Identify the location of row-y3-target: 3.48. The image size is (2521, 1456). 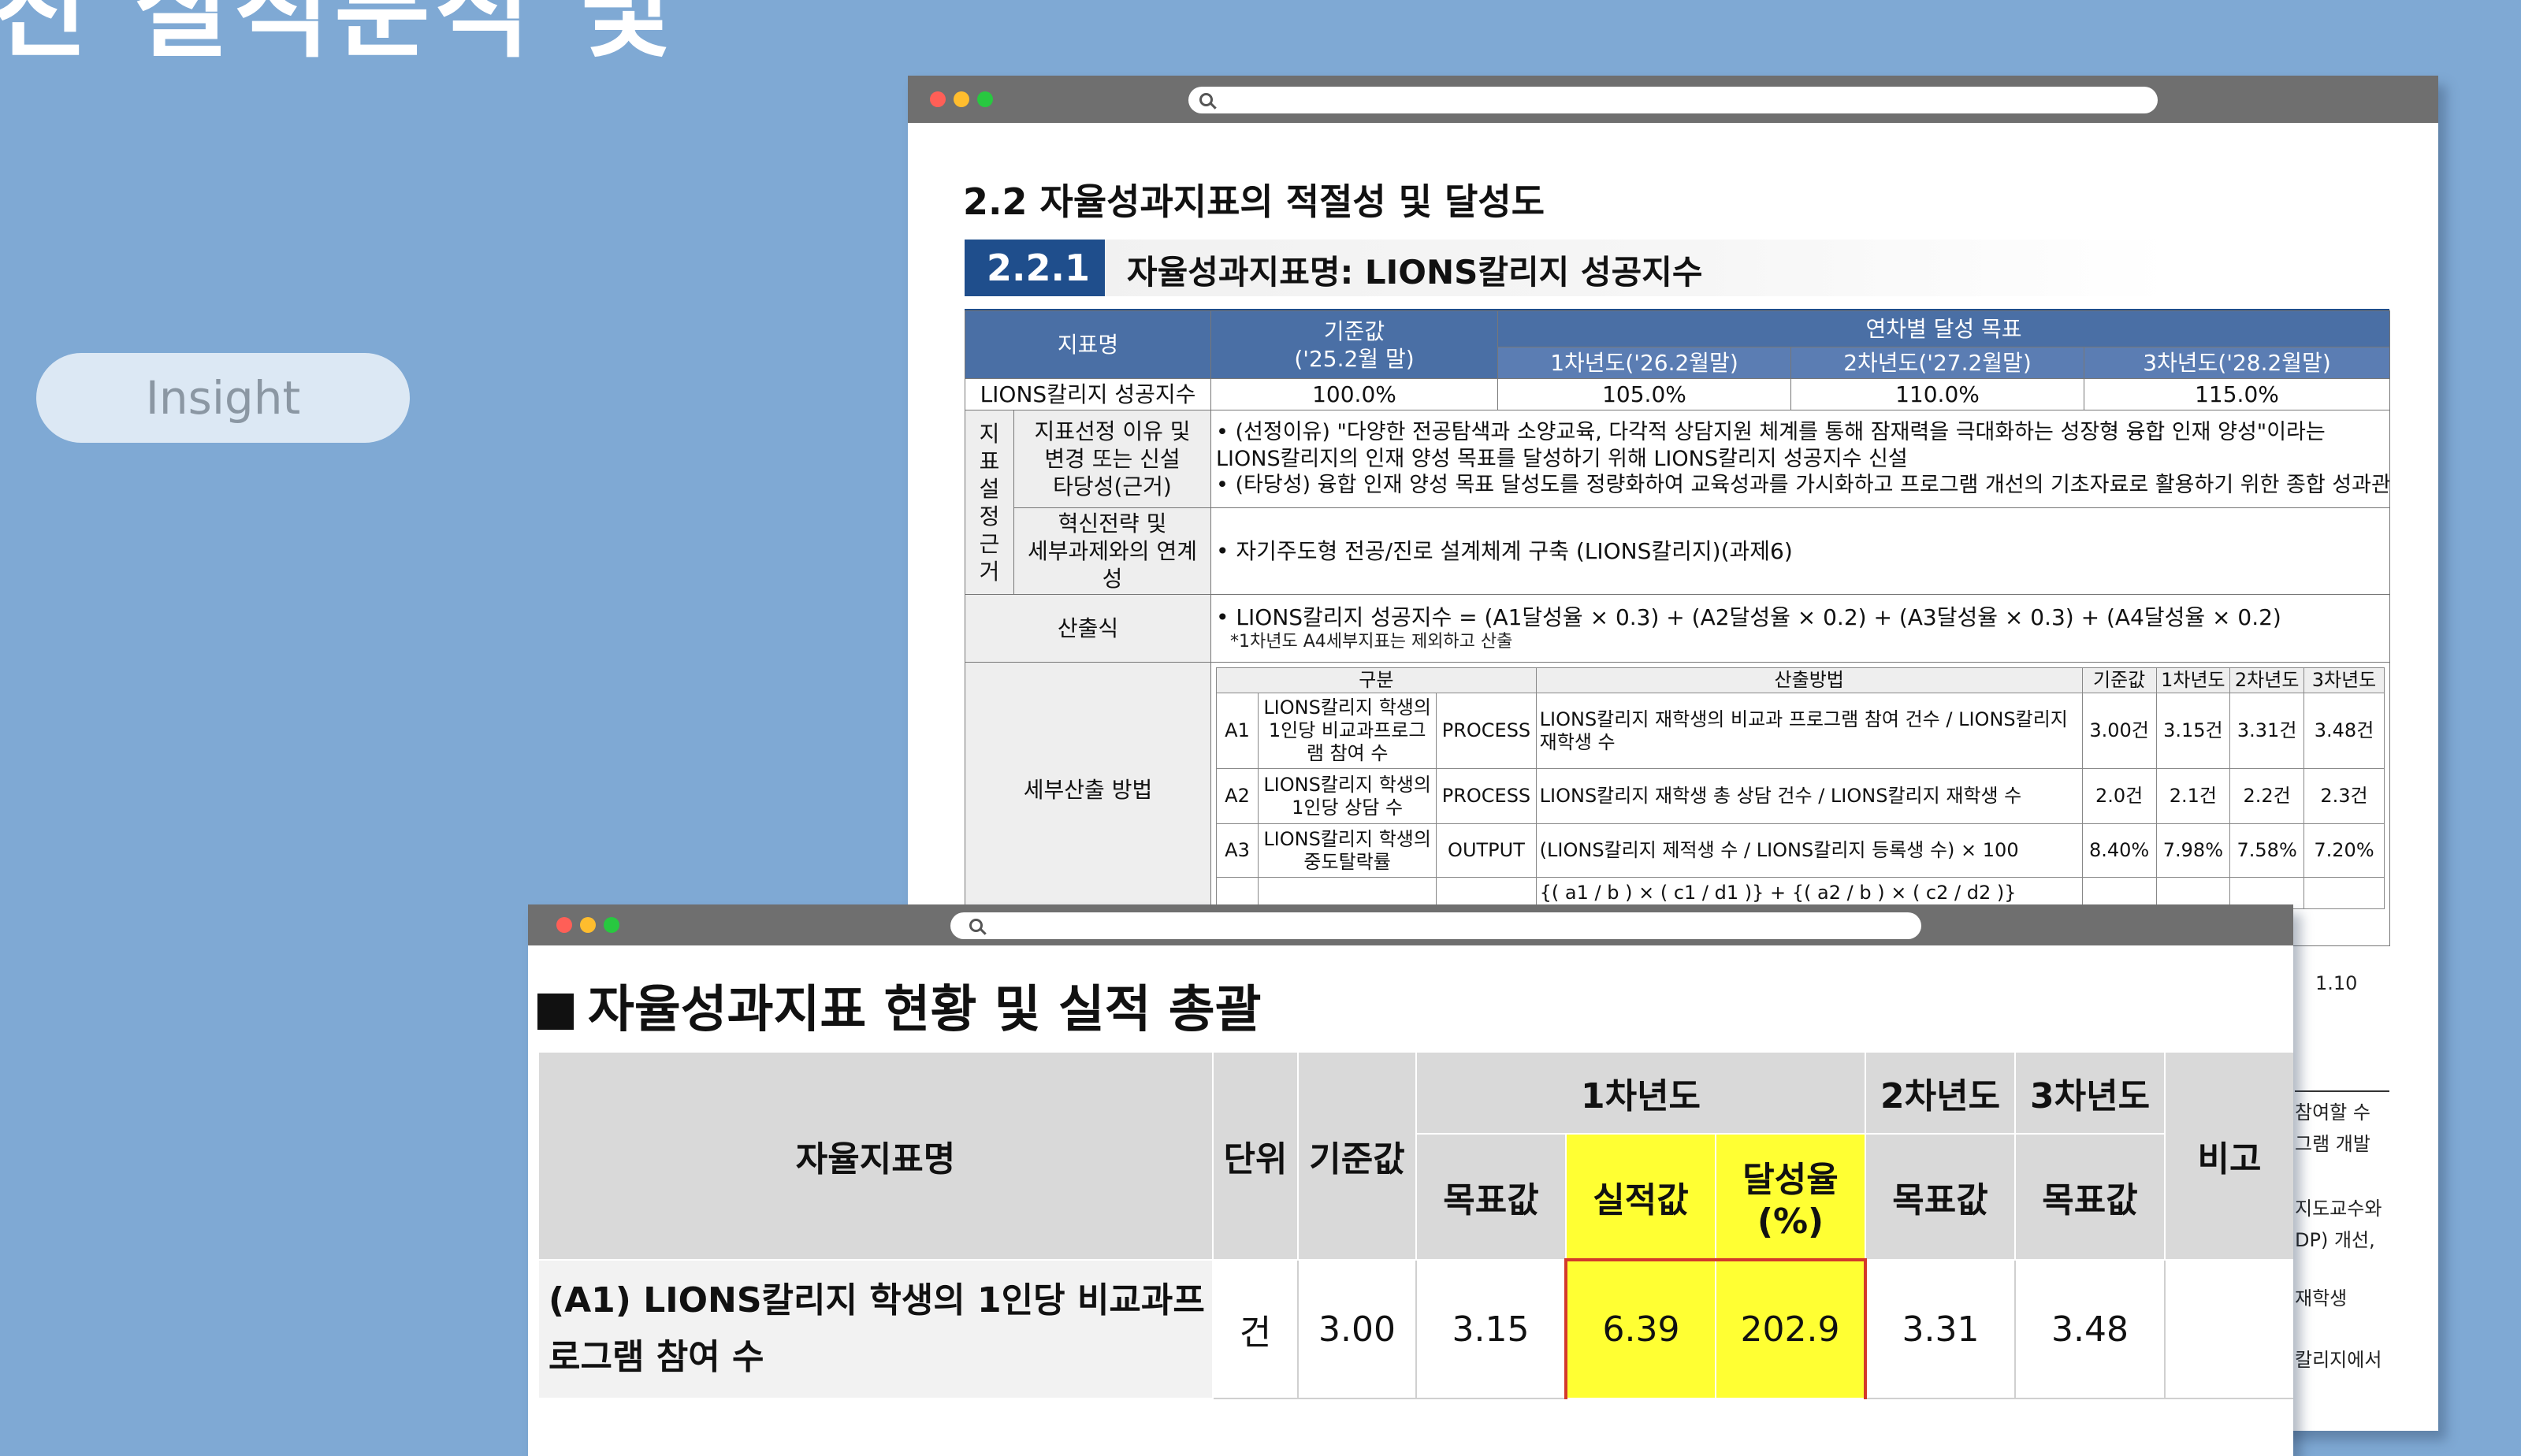
(2090, 1329).